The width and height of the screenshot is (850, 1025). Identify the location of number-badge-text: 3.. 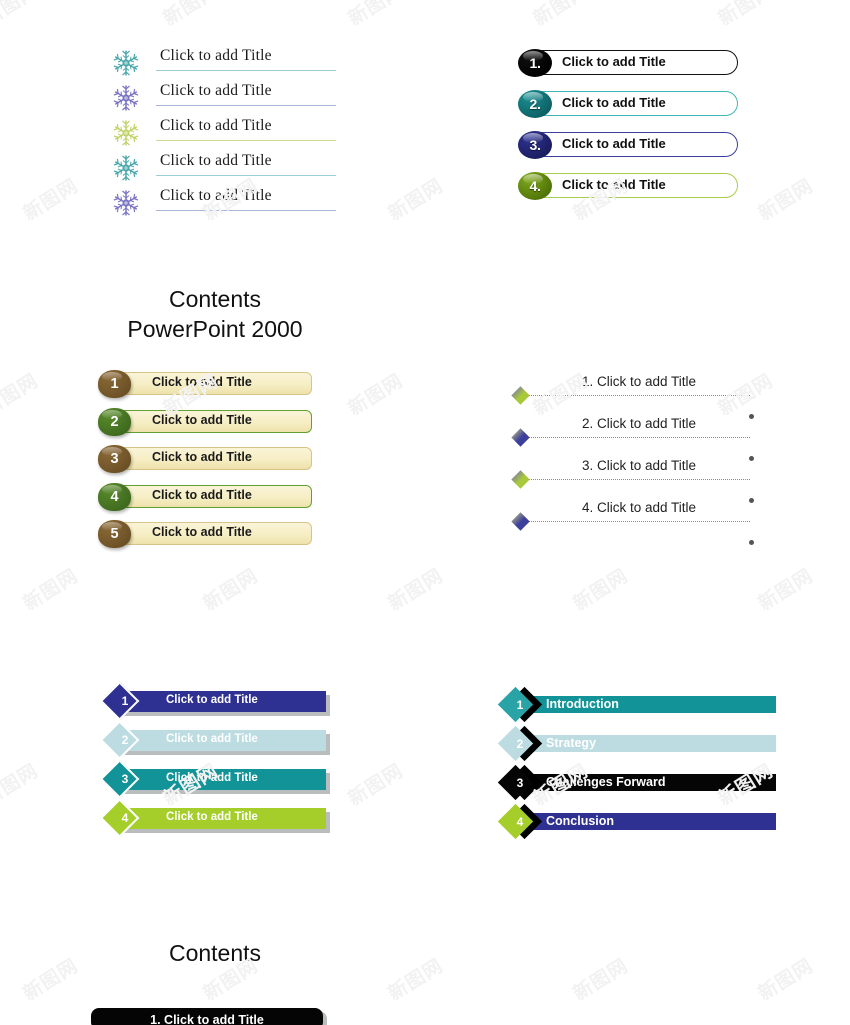
(535, 145).